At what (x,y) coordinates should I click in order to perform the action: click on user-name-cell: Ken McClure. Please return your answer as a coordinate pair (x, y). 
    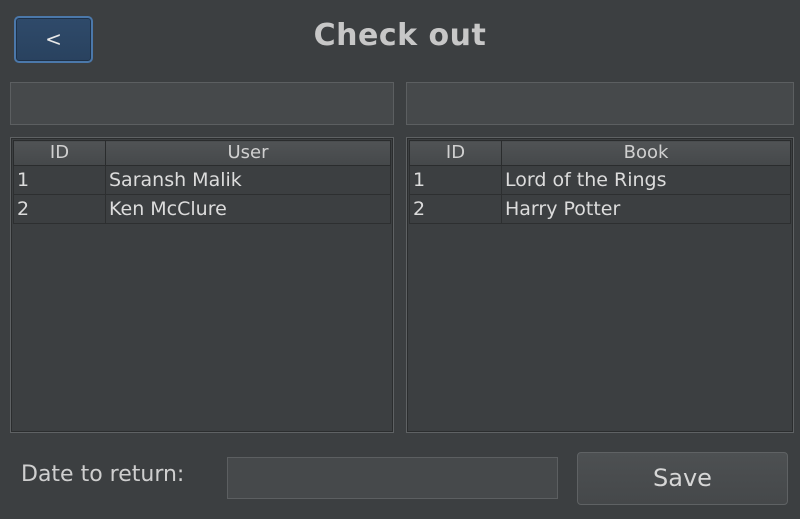
    Looking at the image, I should click on (248, 209).